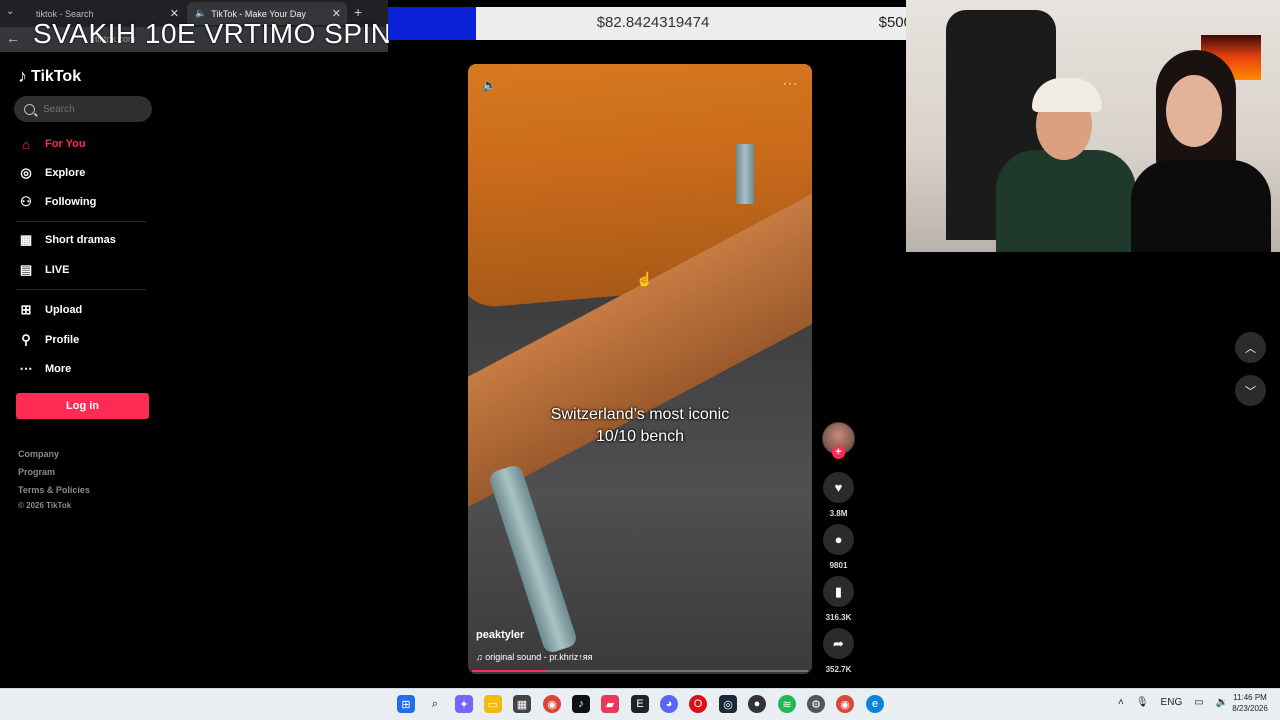 This screenshot has width=1280, height=720. Describe the element at coordinates (1142, 702) in the screenshot. I see `microphone-icon: 🎙` at that location.